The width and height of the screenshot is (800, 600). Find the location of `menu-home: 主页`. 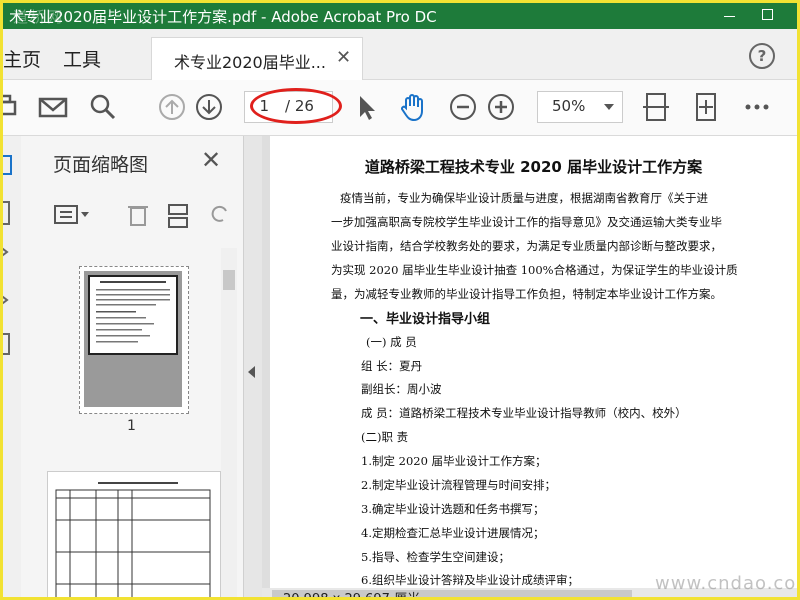

menu-home: 主页 is located at coordinates (22, 58).